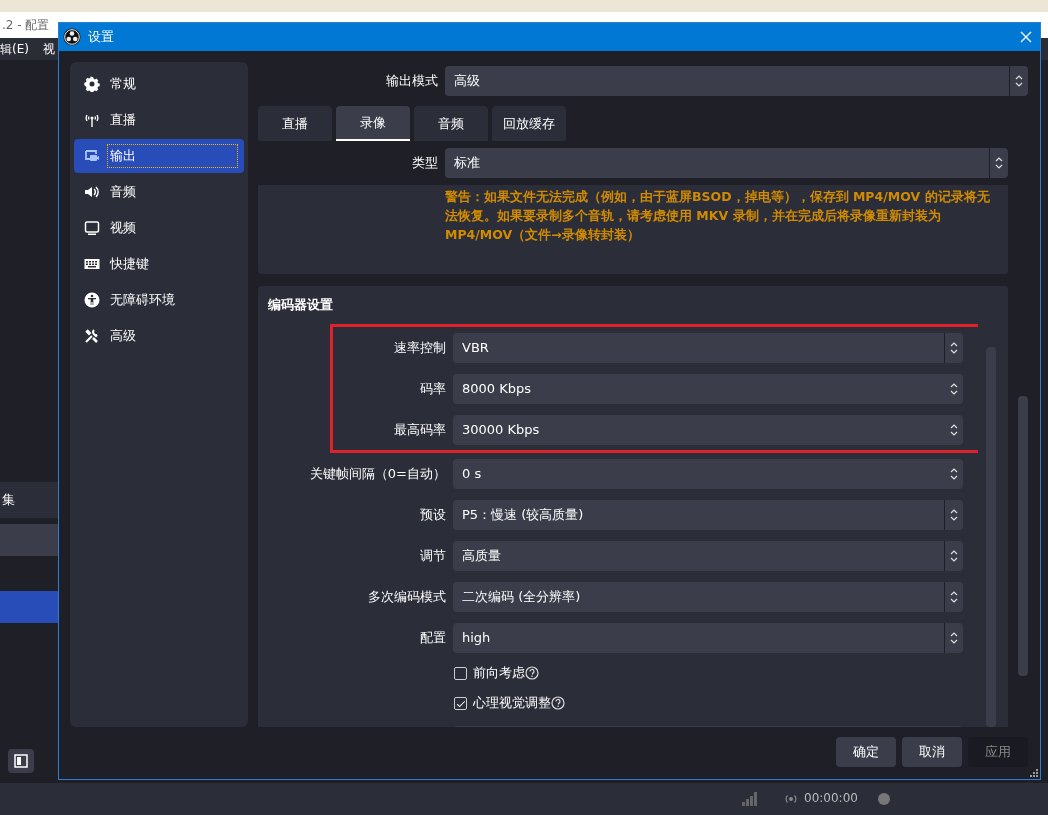  I want to click on toolbar-button, so click(21, 761).